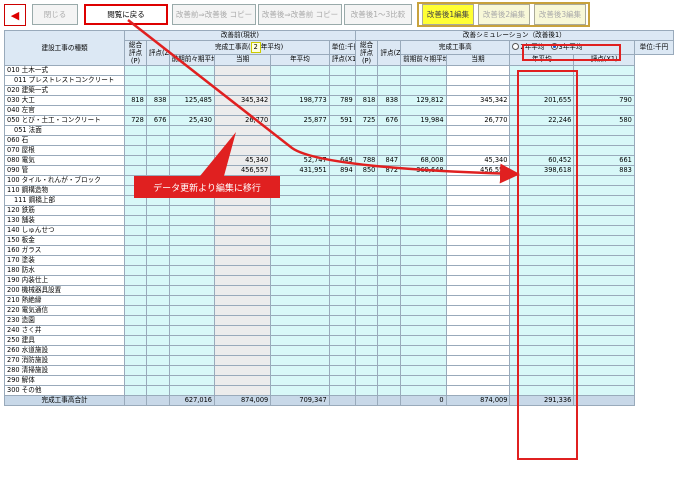 The width and height of the screenshot is (680, 478). Describe the element at coordinates (207, 187) in the screenshot. I see `callout-message: データ更新より編集に移行` at that location.